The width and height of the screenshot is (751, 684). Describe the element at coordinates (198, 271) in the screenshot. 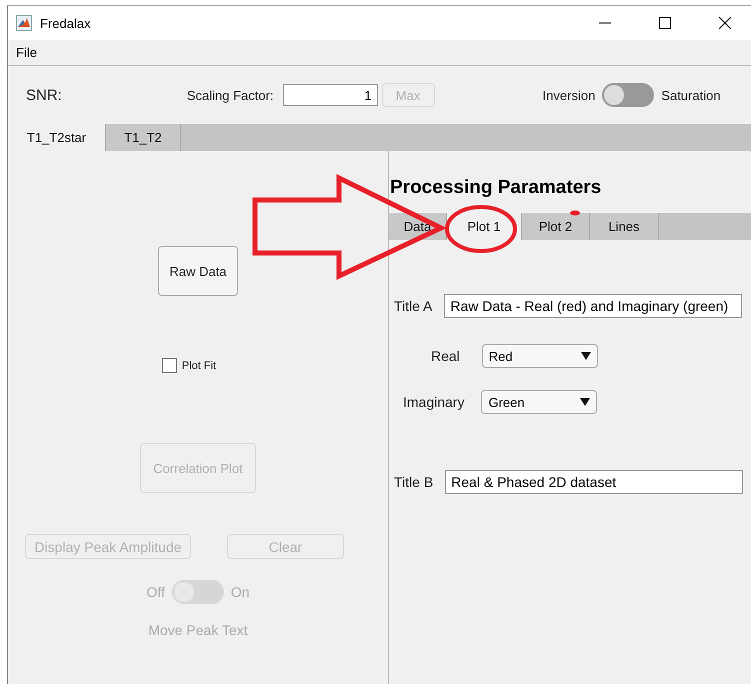

I see `raw-data-button: Raw Data` at that location.